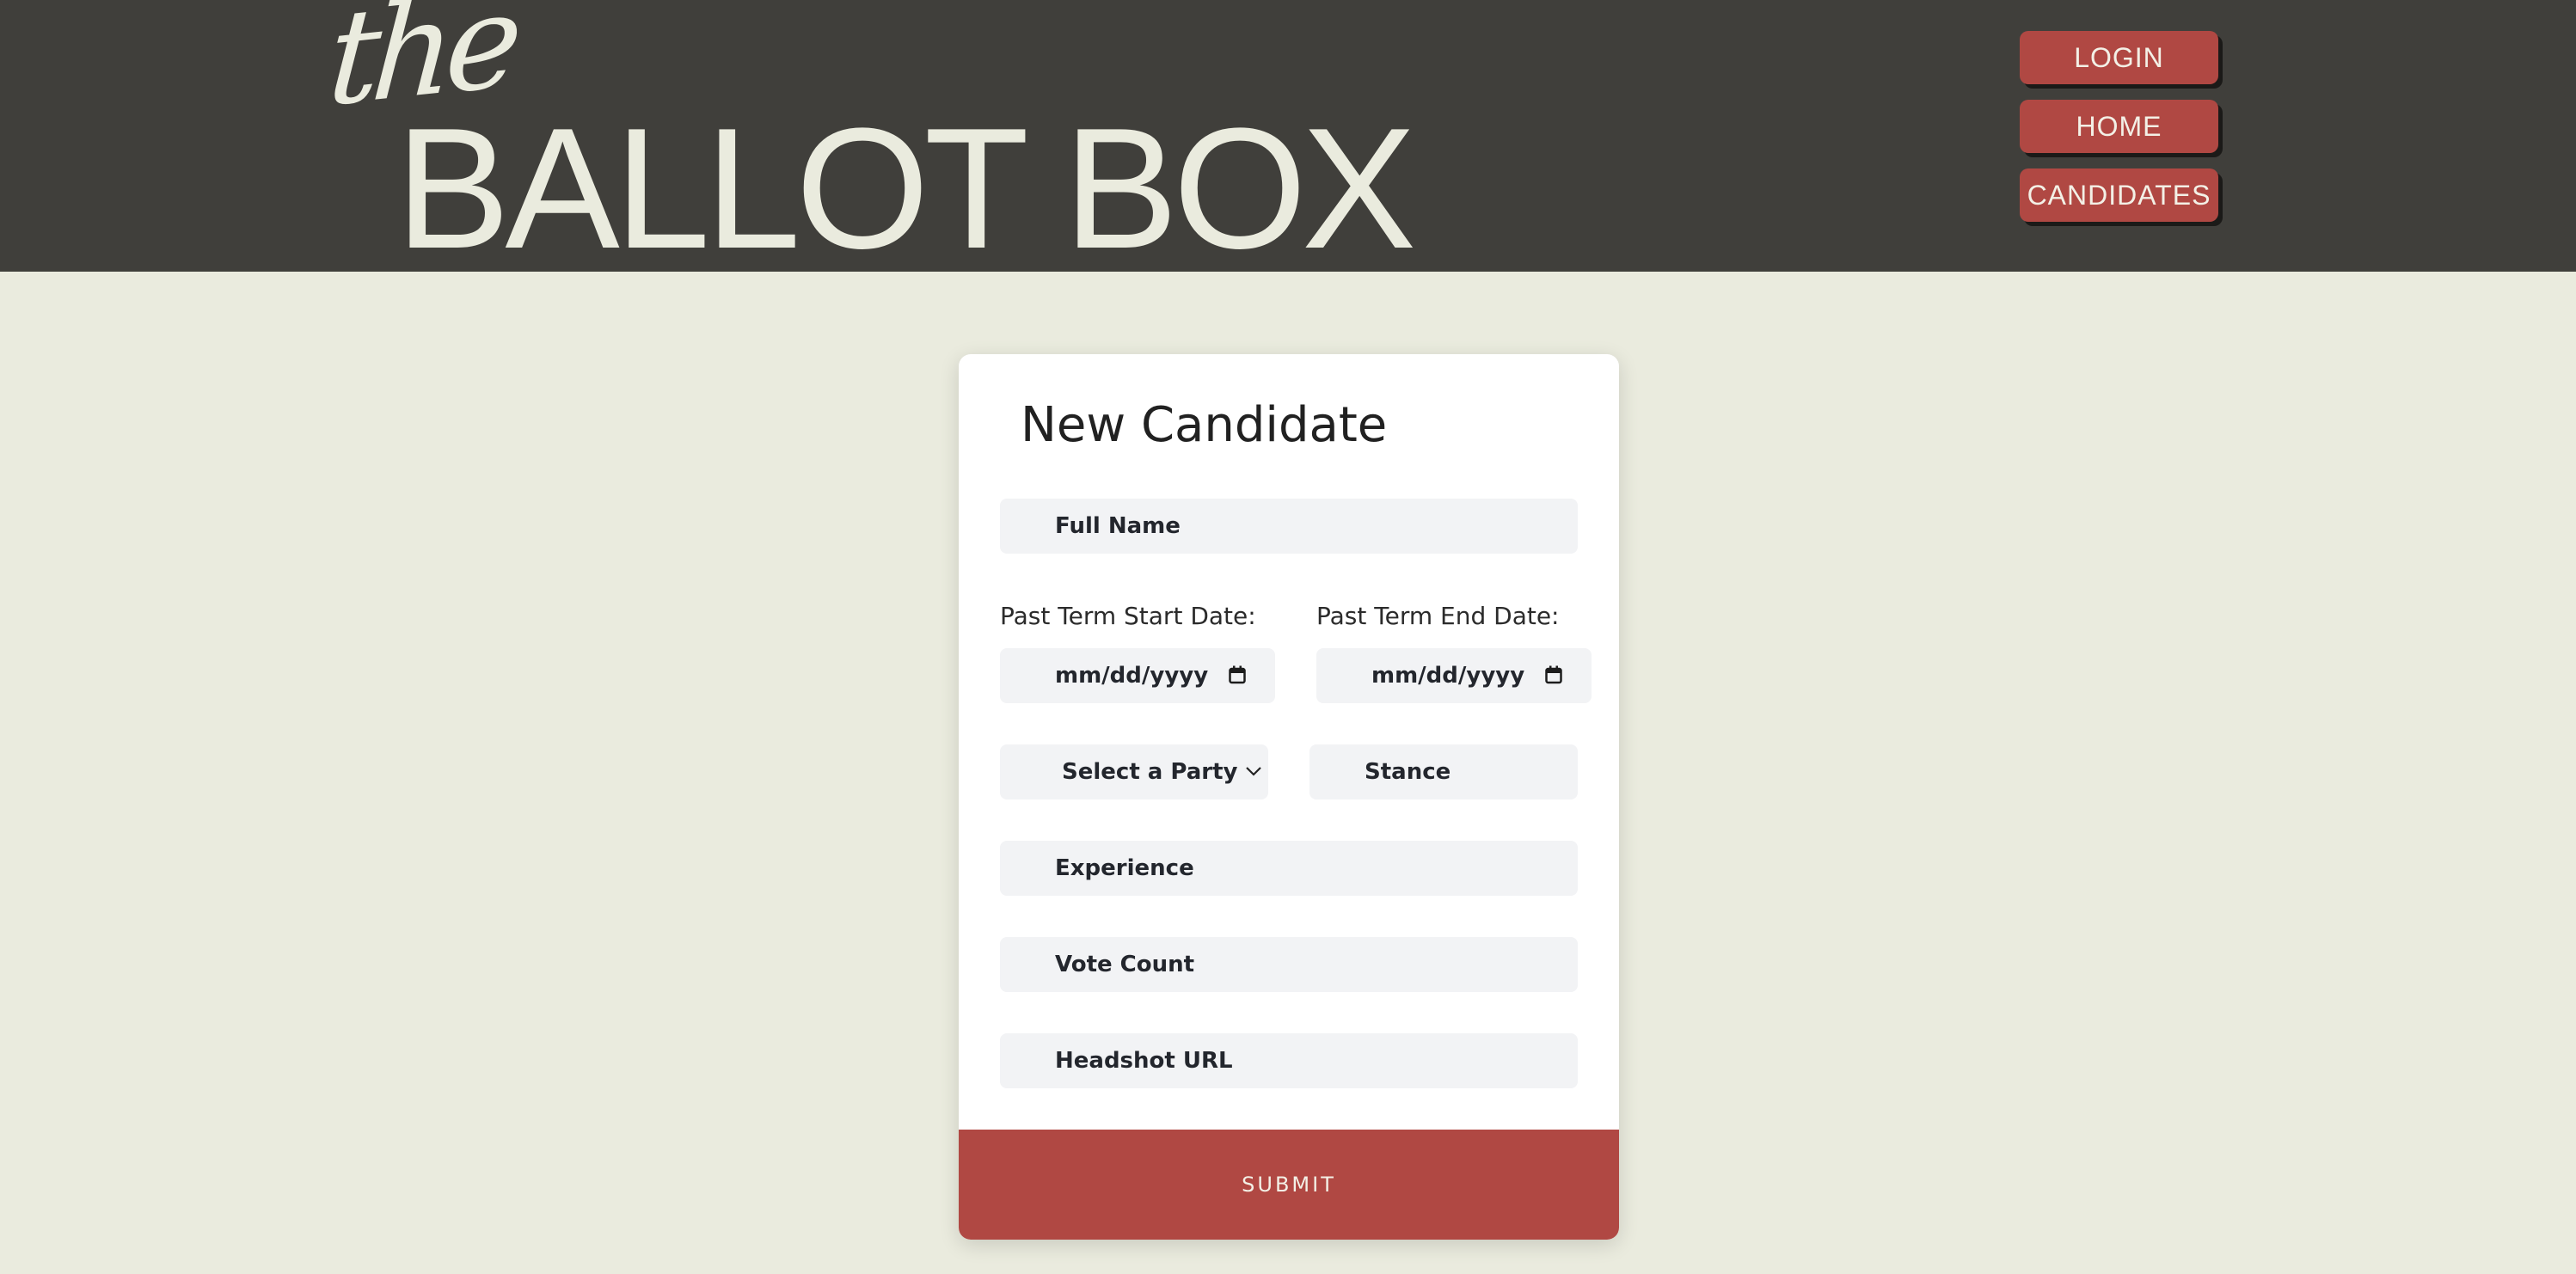 This screenshot has height=1274, width=2576. I want to click on home-button: HOME, so click(2119, 126).